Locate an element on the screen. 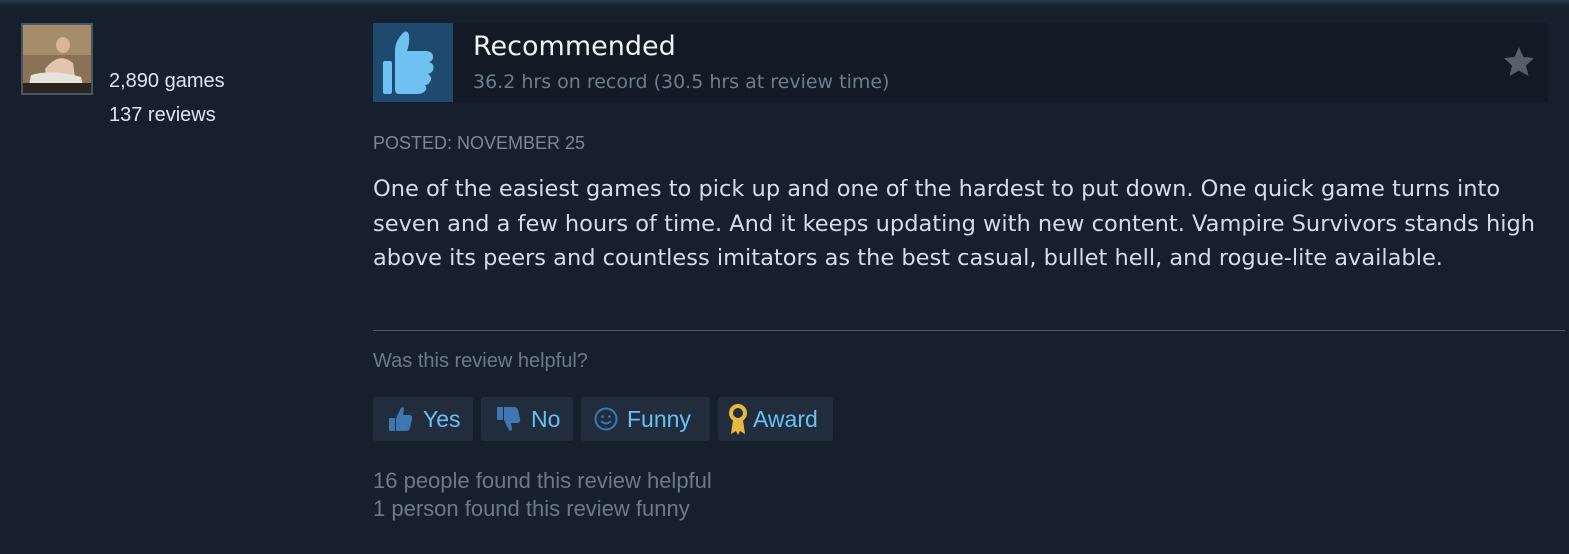 The width and height of the screenshot is (1569, 554). funny-label: Funny is located at coordinates (659, 418).